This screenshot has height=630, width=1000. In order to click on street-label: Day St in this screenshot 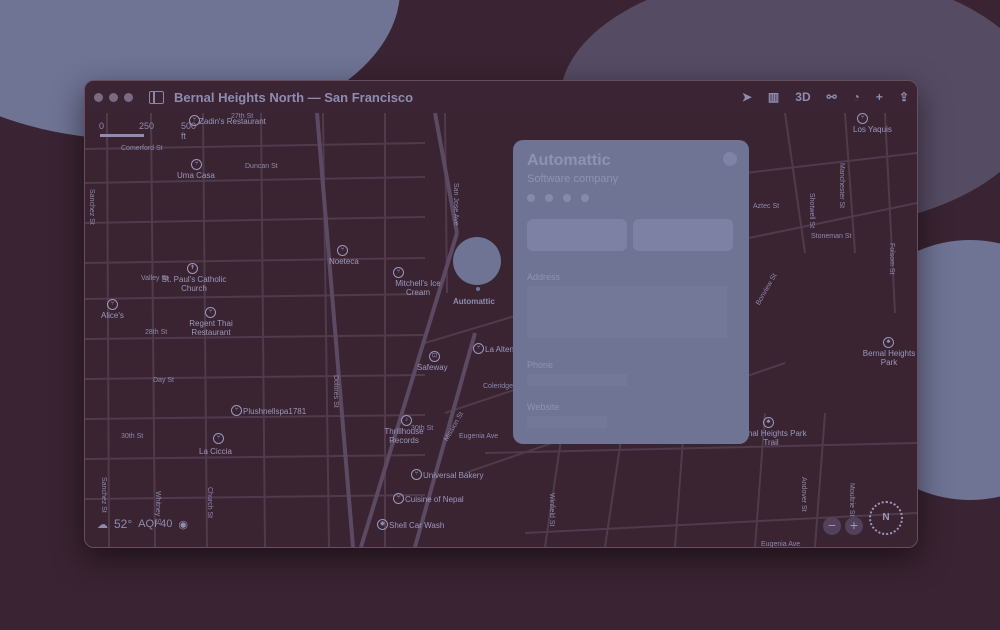, I will do `click(164, 380)`.